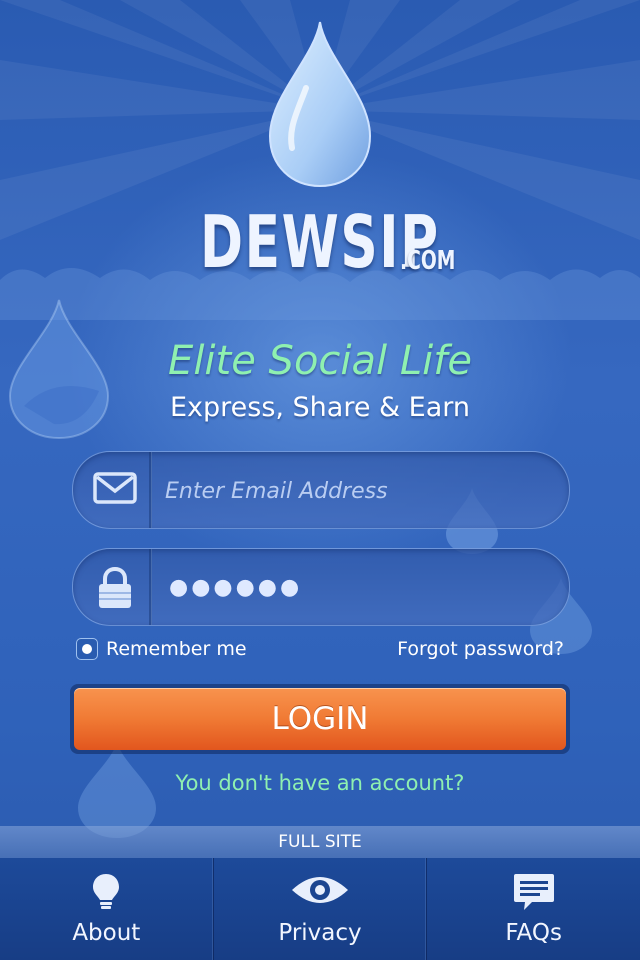 This screenshot has width=640, height=960. I want to click on lightbulb-icon, so click(106, 894).